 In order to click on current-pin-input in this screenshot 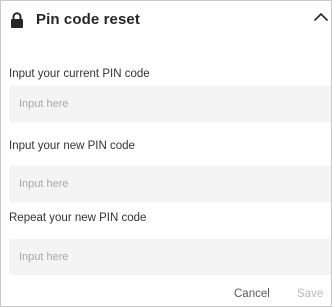, I will do `click(170, 104)`.